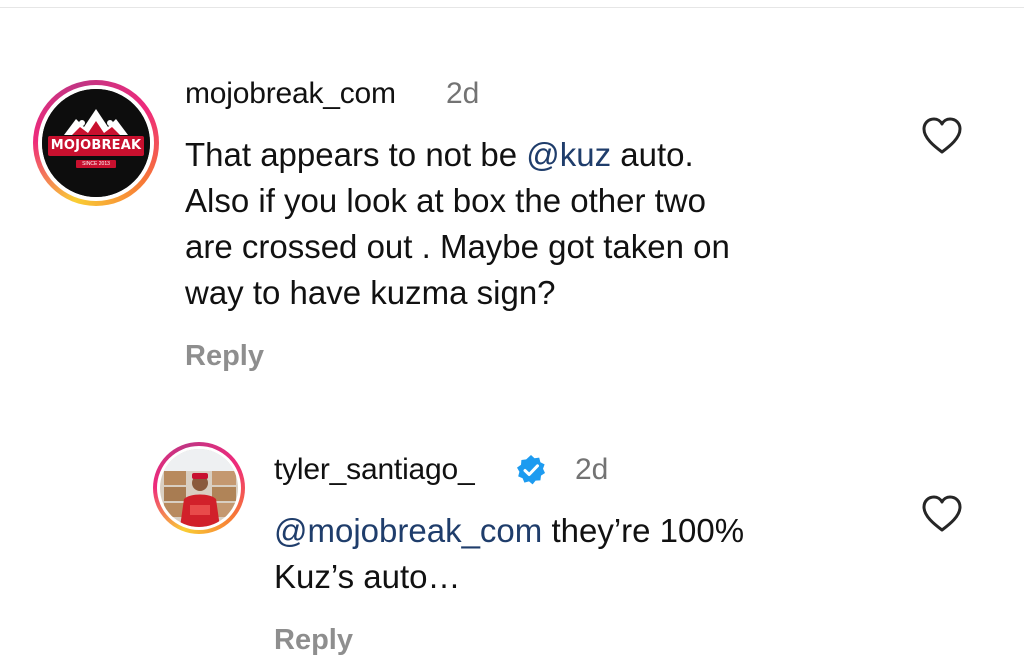 The image size is (1024, 664). Describe the element at coordinates (531, 470) in the screenshot. I see `verified-badge-icon` at that location.